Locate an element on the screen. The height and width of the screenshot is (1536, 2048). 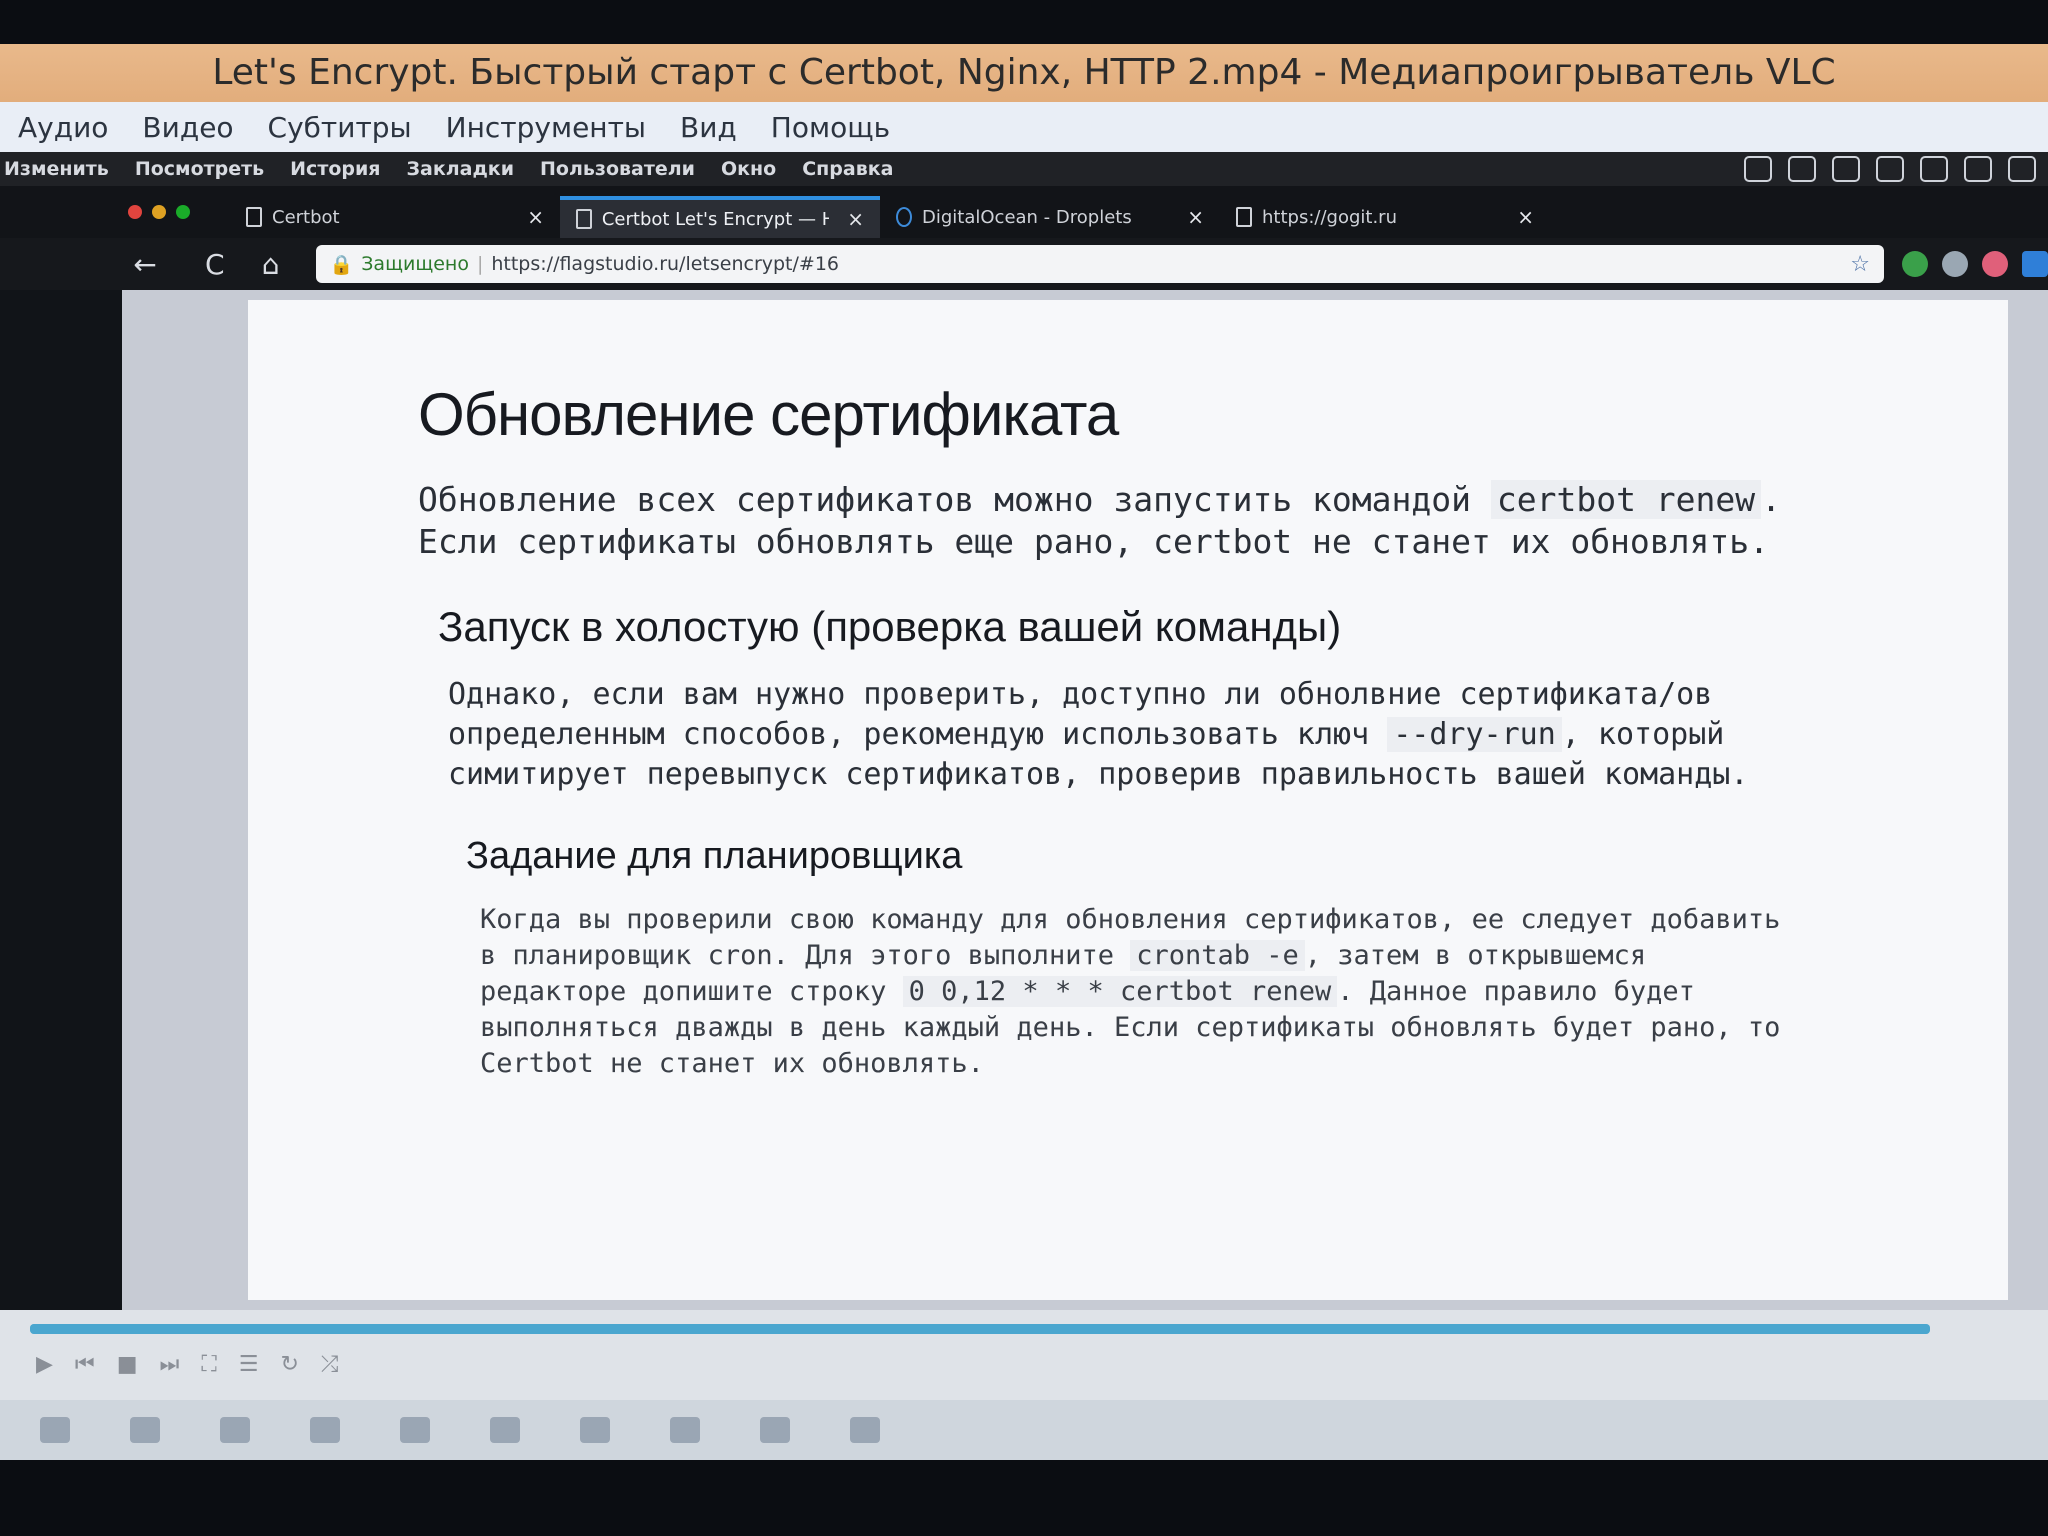
tab-label: DigitalOcean - Droplets is located at coordinates (1027, 217).